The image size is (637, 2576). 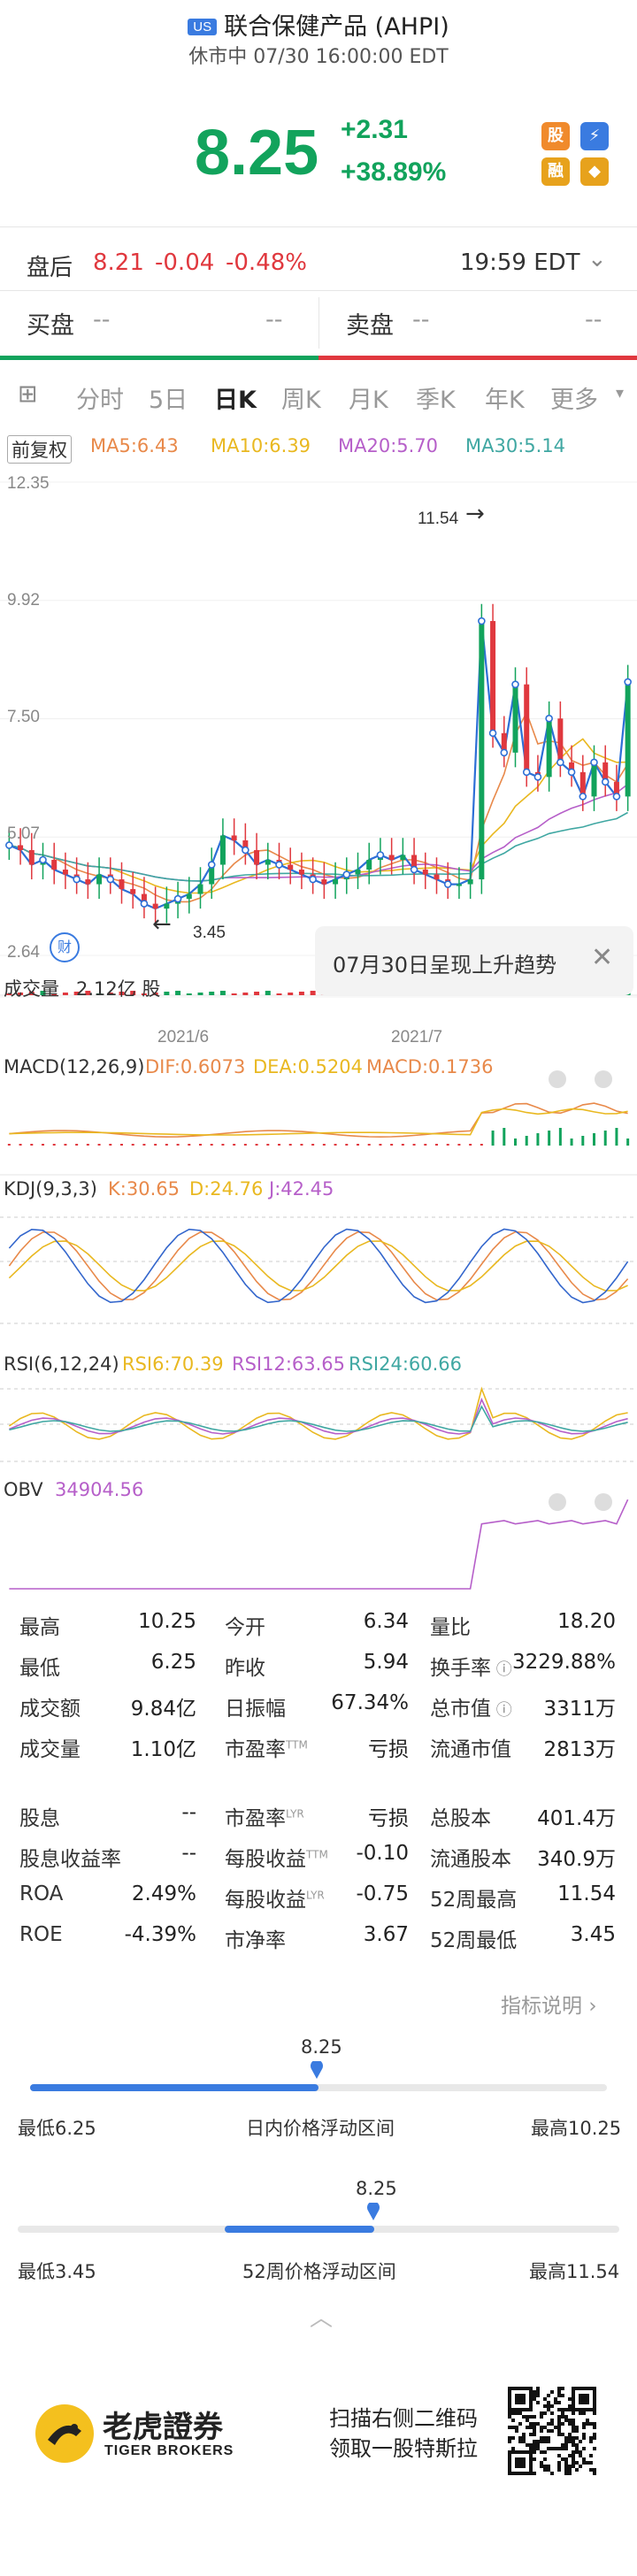 I want to click on tab-monthly-k: 月K, so click(x=368, y=397).